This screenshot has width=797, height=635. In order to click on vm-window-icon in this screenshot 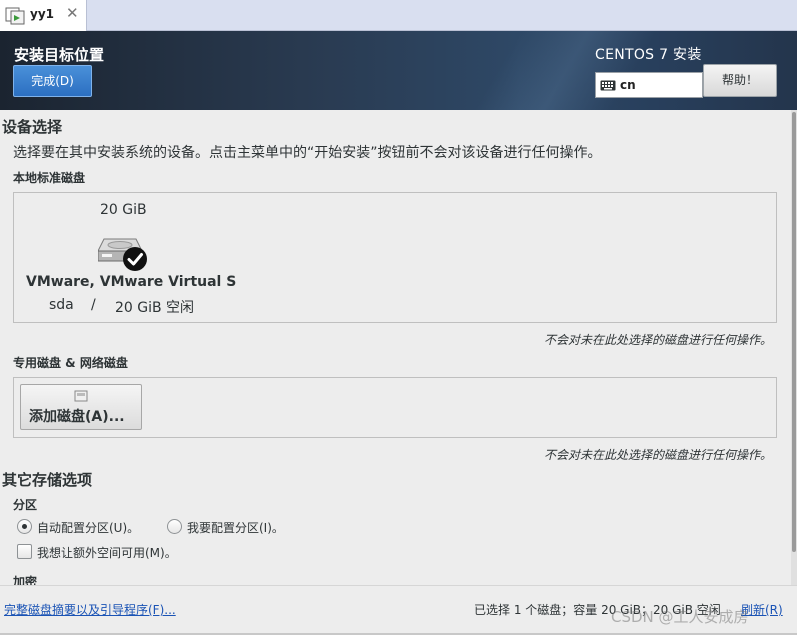, I will do `click(15, 16)`.